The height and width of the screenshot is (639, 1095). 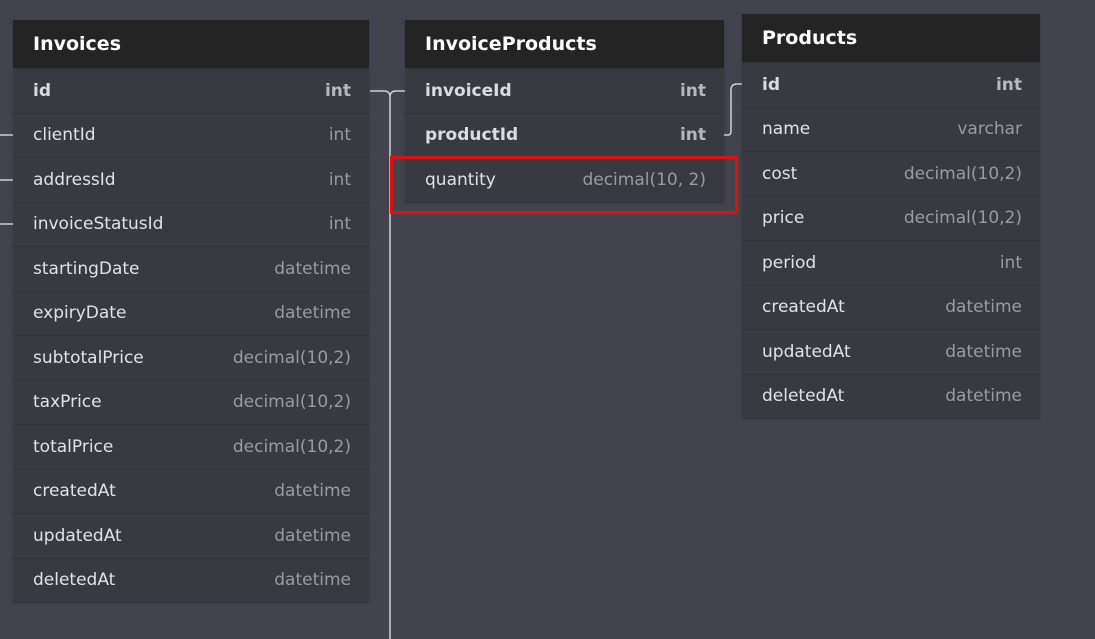 What do you see at coordinates (891, 129) in the screenshot?
I see `table-row: name varchar` at bounding box center [891, 129].